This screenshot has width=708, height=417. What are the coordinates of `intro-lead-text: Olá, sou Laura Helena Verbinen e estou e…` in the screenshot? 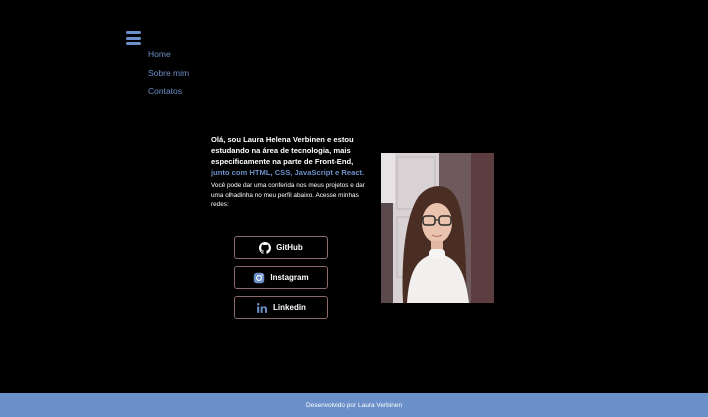 It's located at (282, 150).